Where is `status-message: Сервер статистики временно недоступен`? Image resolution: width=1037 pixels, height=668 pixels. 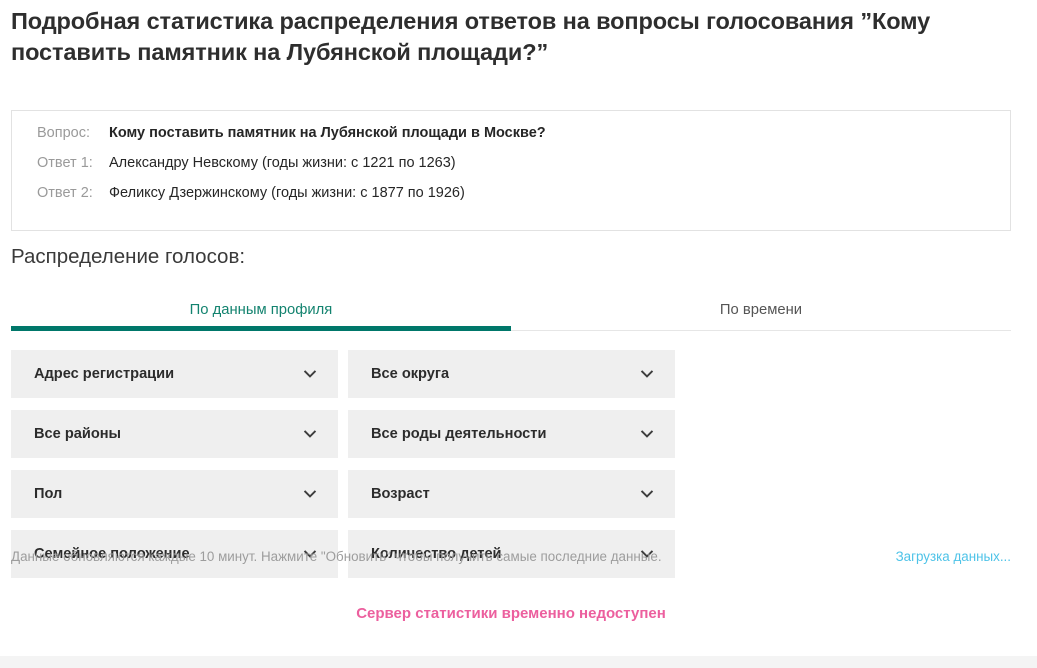
status-message: Сервер статистики временно недоступен is located at coordinates (511, 613).